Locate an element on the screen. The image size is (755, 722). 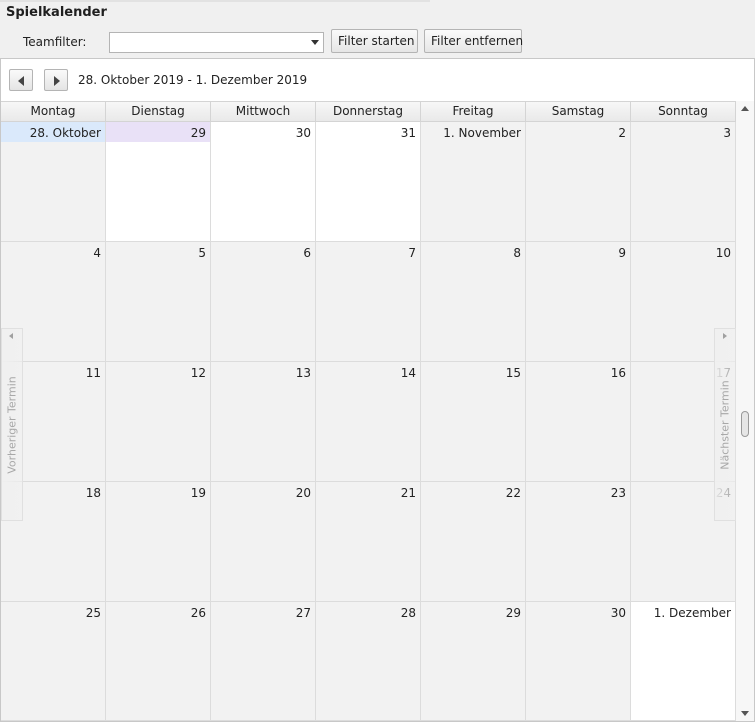
day-cell: 1. November is located at coordinates (473, 182).